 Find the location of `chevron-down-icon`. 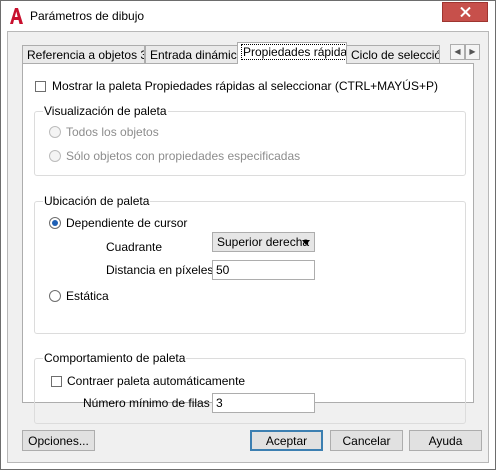

chevron-down-icon is located at coordinates (306, 242).